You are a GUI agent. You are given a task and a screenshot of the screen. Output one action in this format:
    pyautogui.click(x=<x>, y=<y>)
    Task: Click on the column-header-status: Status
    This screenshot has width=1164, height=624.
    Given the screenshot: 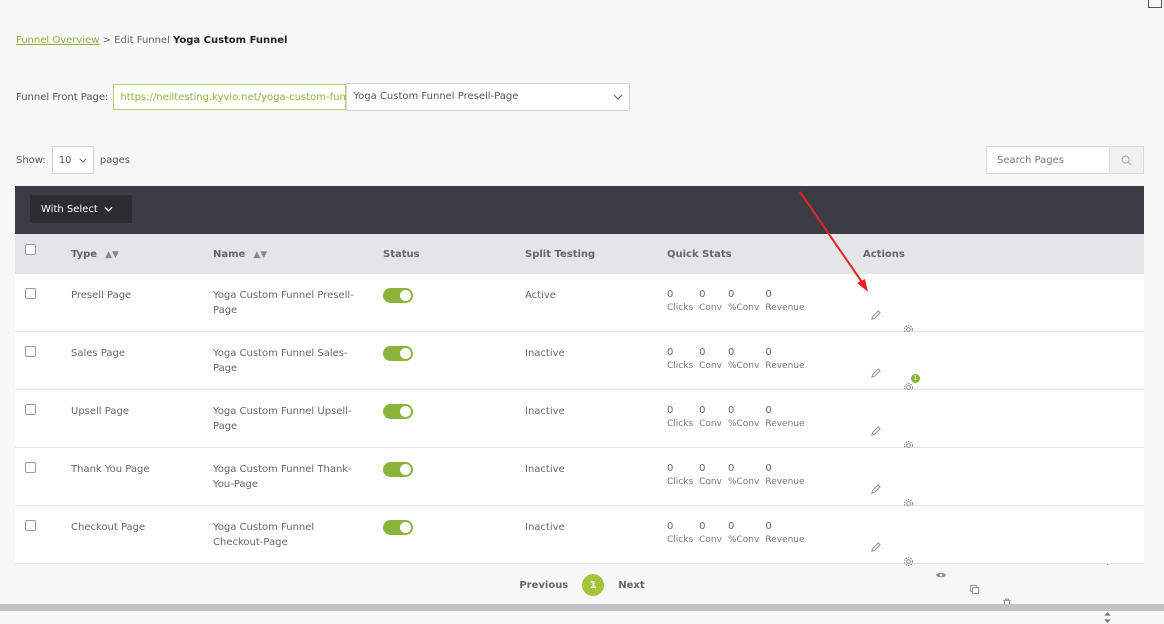 What is the action you would take?
    pyautogui.click(x=401, y=254)
    